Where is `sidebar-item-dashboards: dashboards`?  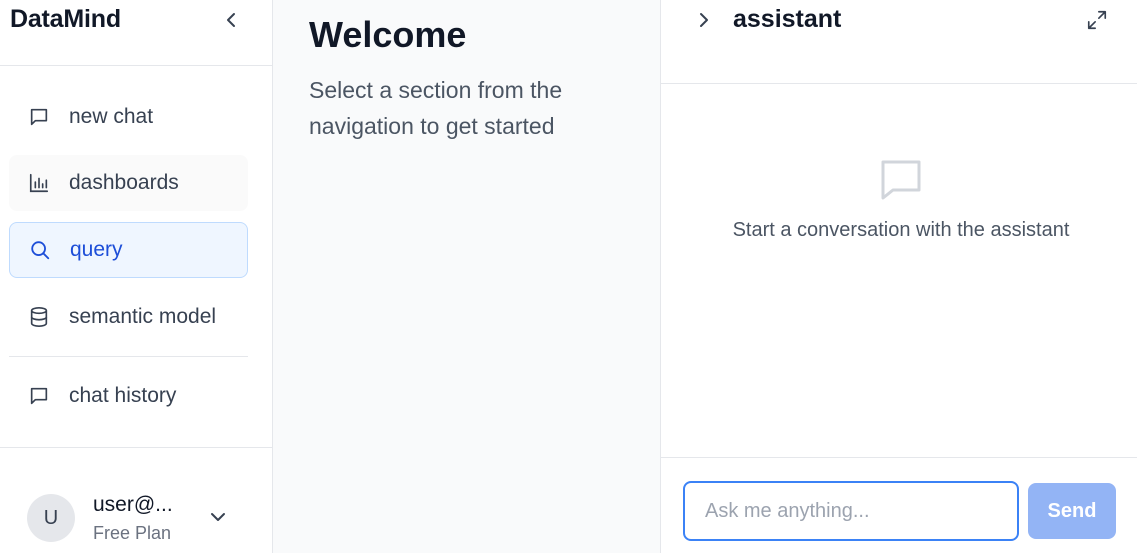 sidebar-item-dashboards: dashboards is located at coordinates (128, 183).